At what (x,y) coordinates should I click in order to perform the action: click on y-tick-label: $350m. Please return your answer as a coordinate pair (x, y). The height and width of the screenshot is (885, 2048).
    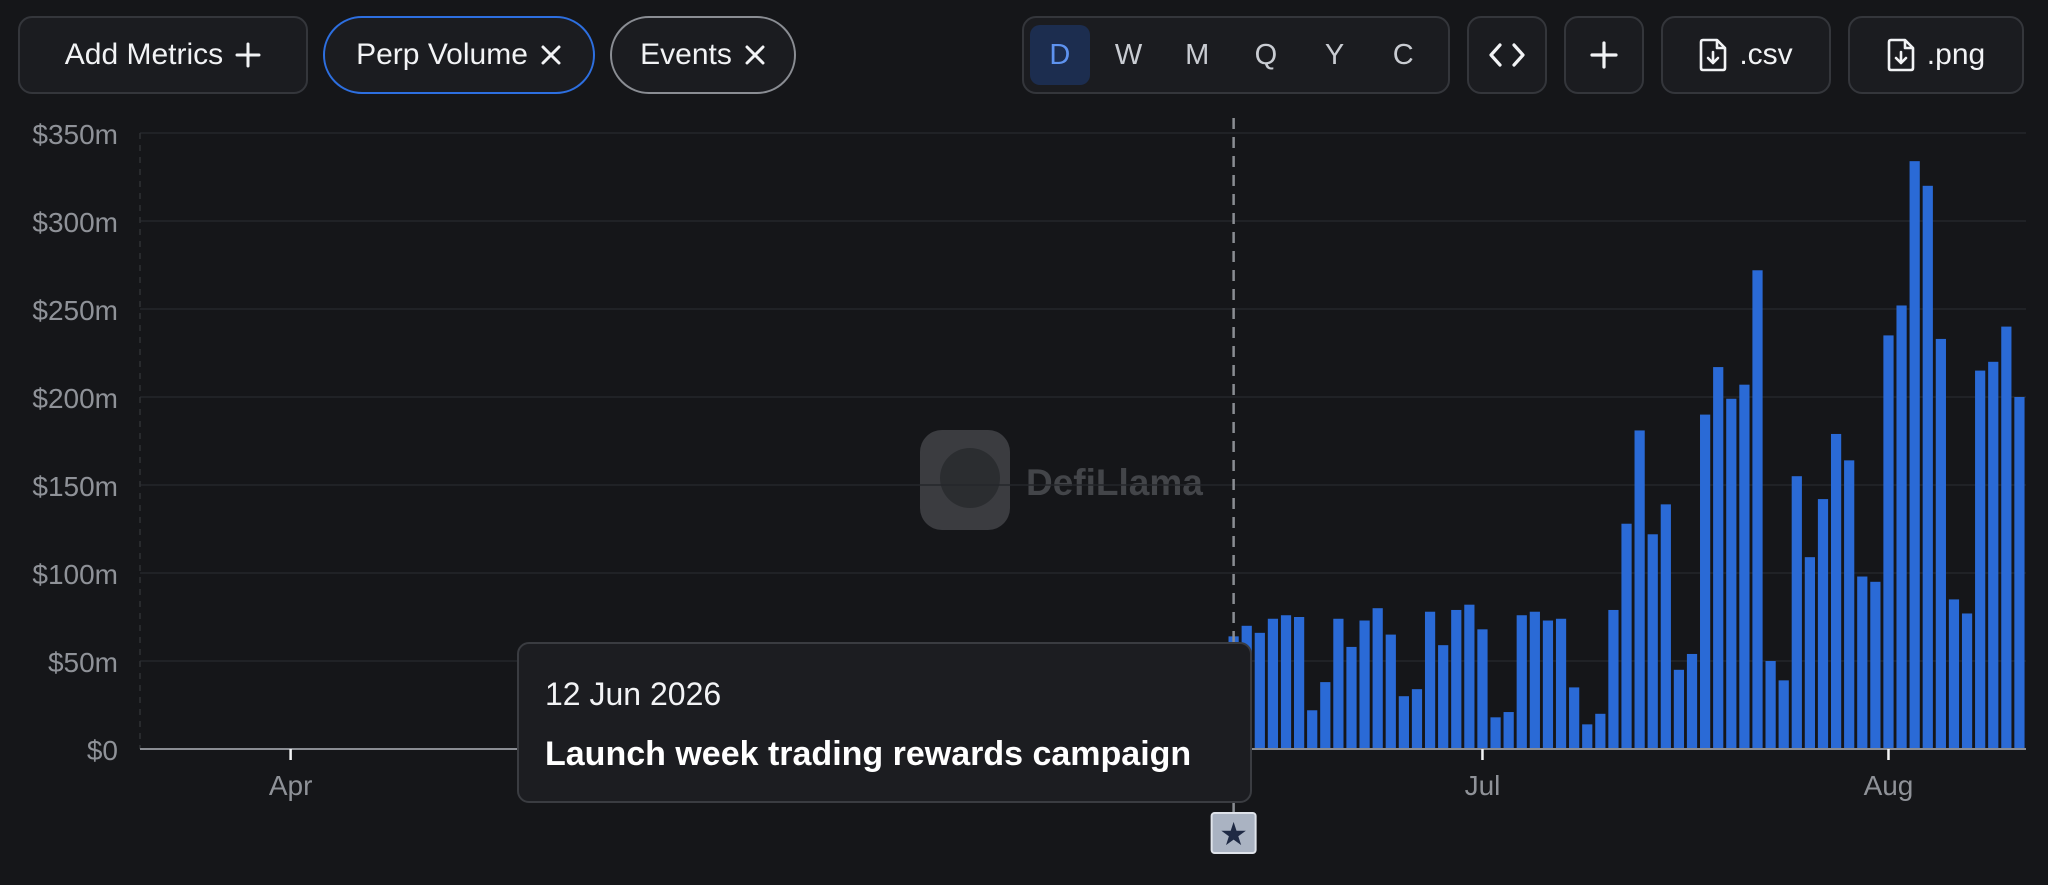
    Looking at the image, I should click on (75, 134).